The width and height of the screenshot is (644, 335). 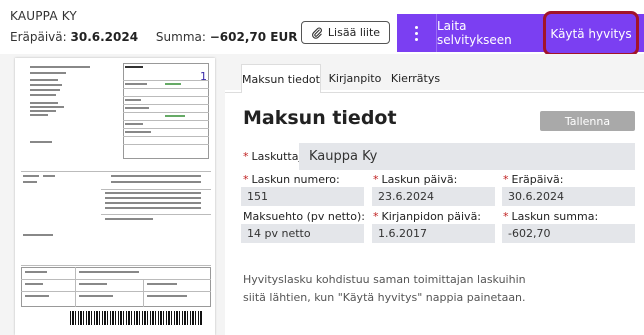 What do you see at coordinates (433, 196) in the screenshot?
I see `invoice-date-field: 23.6.2024` at bounding box center [433, 196].